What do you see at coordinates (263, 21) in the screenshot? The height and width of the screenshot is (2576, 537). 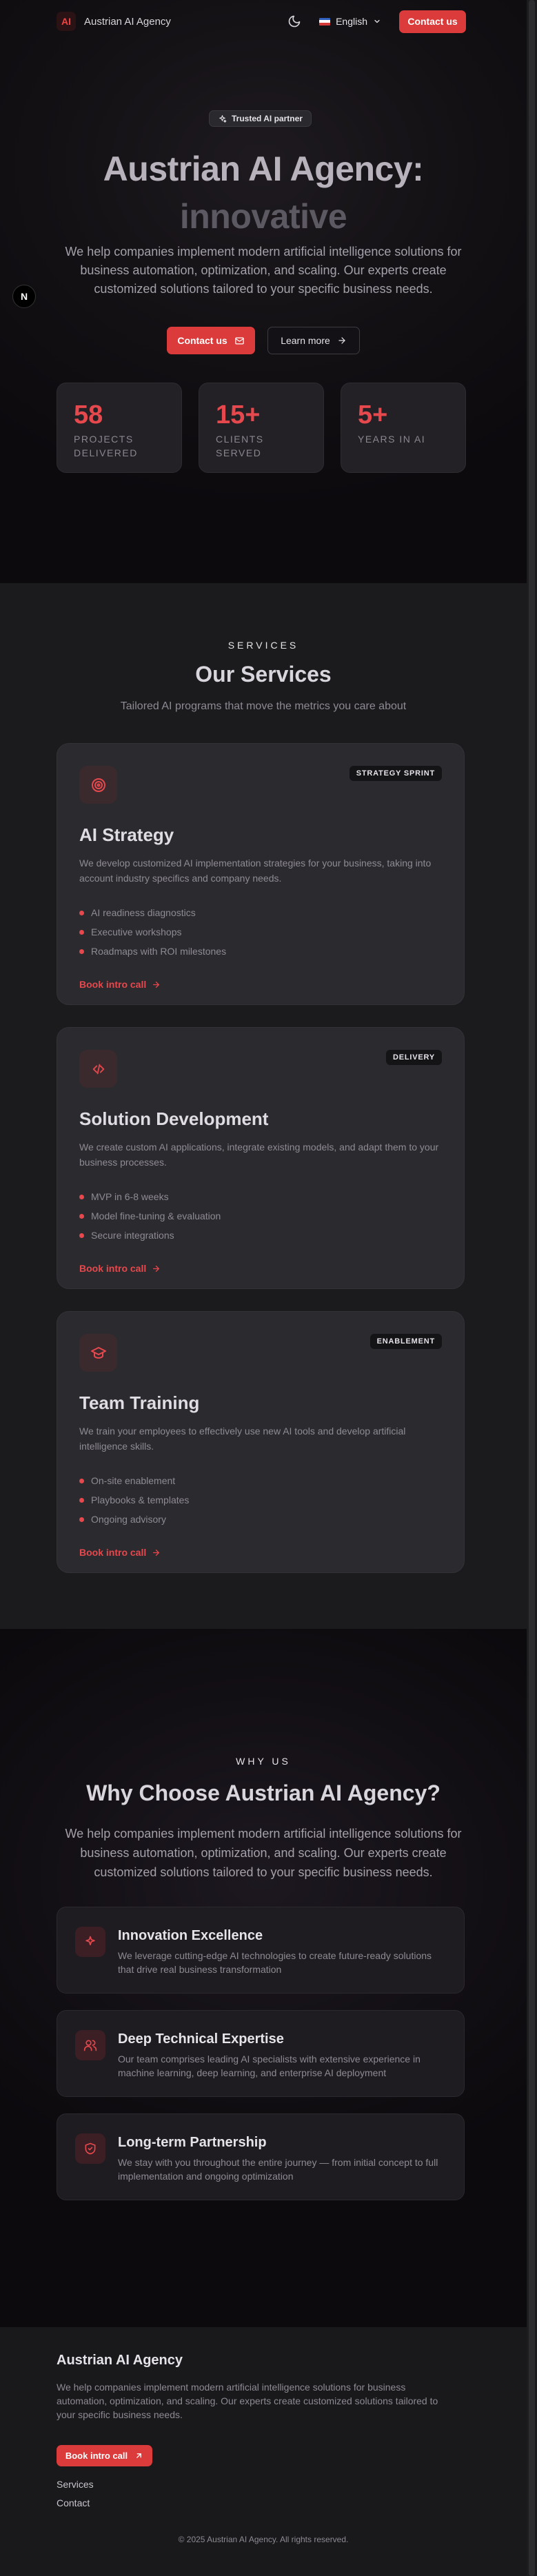 I see `top-nav: AI Austrian AI Agency English Contact us` at bounding box center [263, 21].